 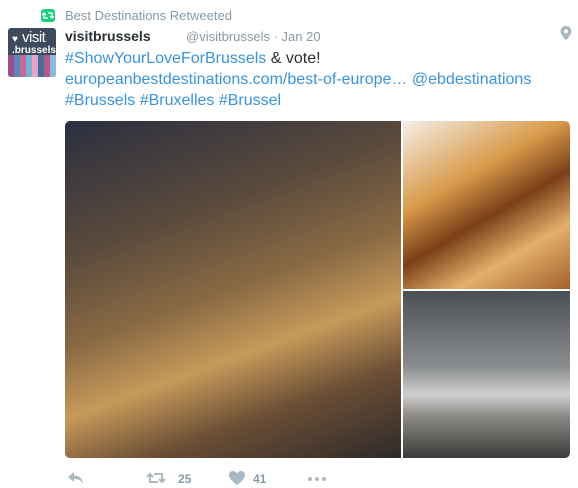 I want to click on heart-icon, so click(x=237, y=478).